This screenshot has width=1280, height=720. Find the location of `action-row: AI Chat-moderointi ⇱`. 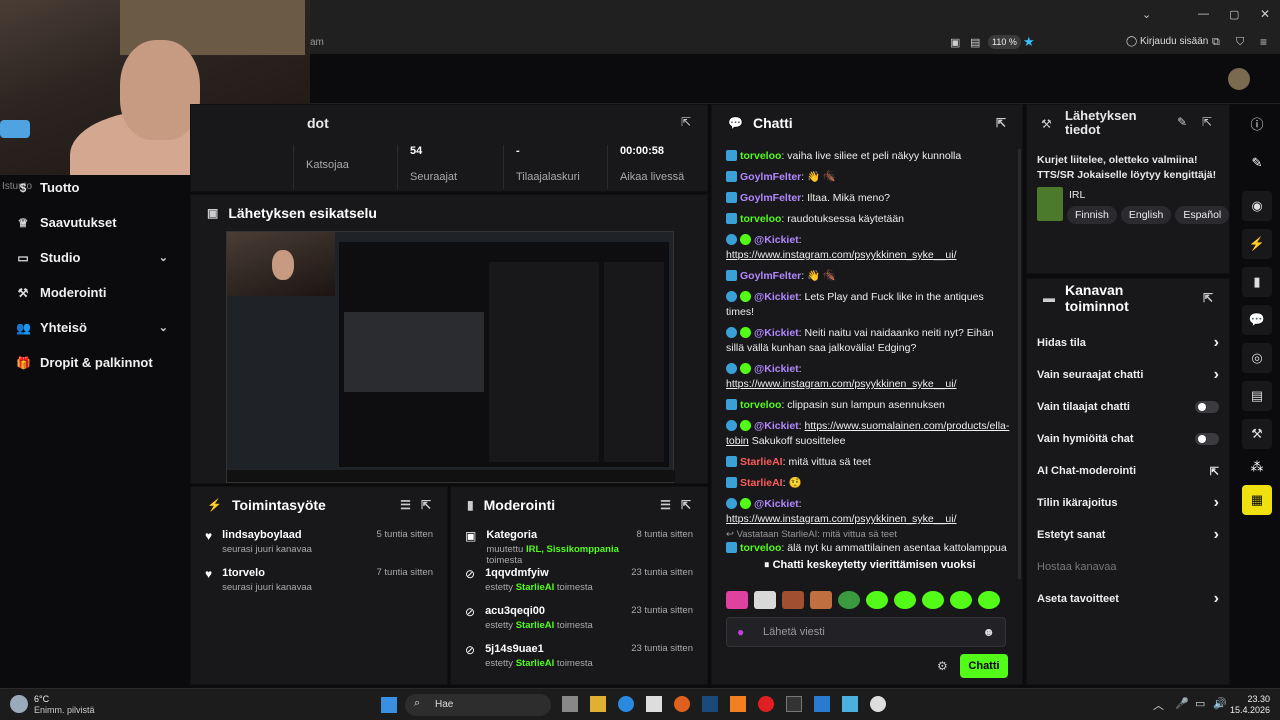

action-row: AI Chat-moderointi ⇱ is located at coordinates (1128, 471).